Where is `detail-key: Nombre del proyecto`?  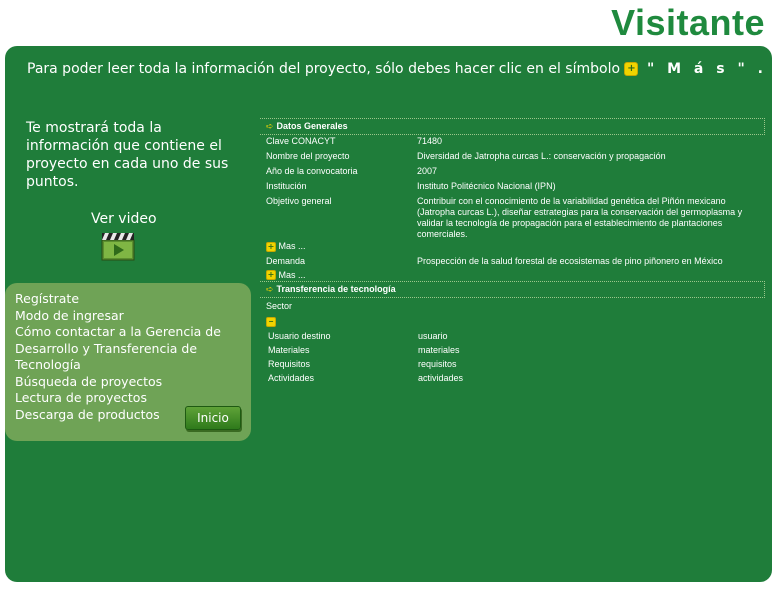
detail-key: Nombre del proyecto is located at coordinates (308, 156).